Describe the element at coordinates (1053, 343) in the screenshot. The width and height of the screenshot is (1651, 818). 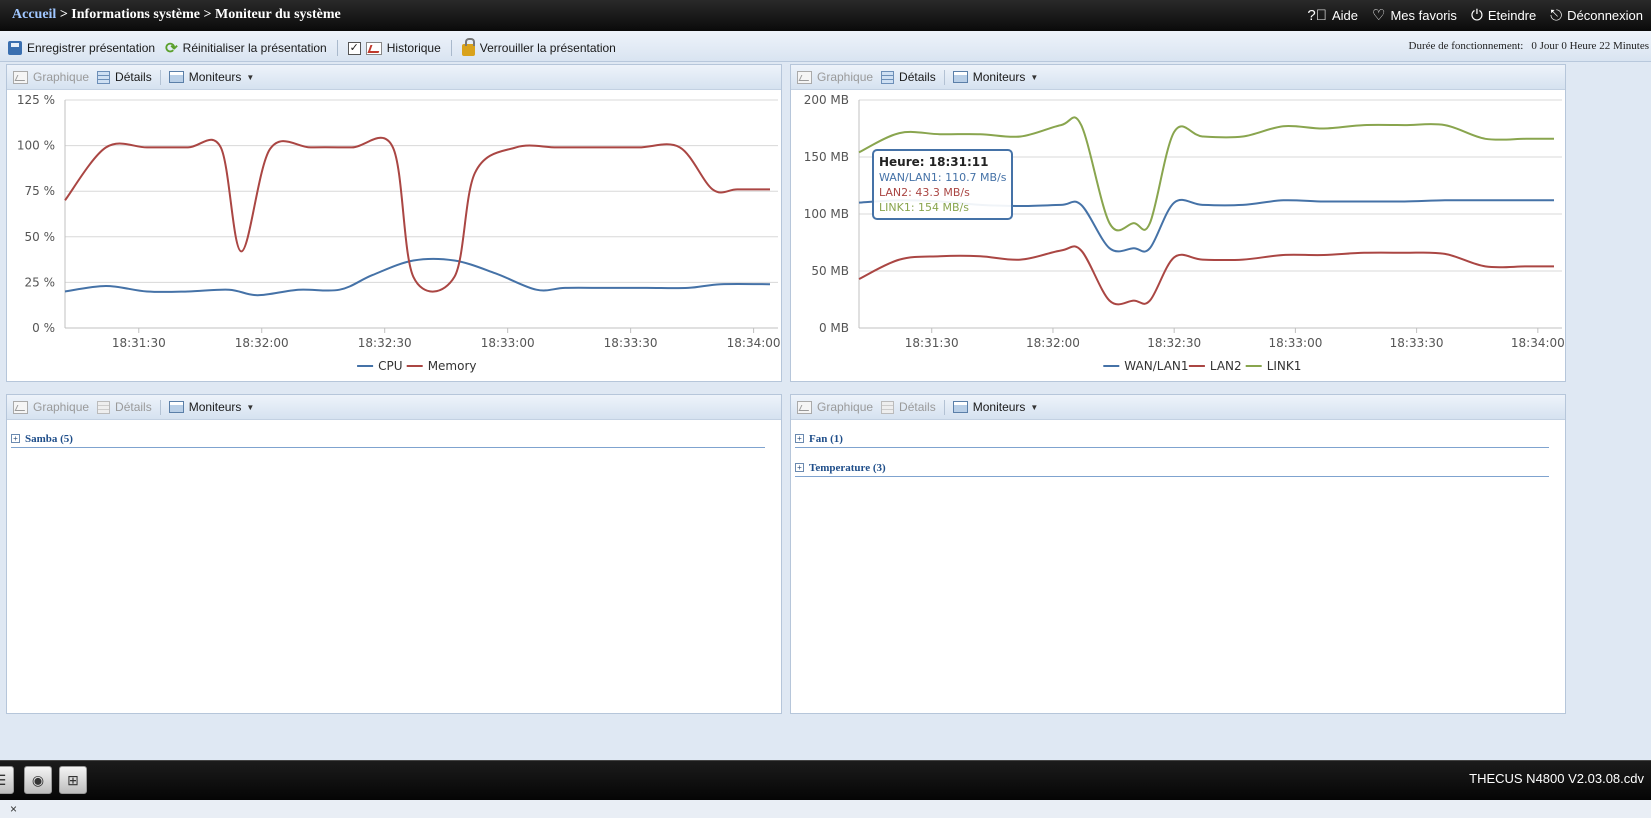
I see `x-tick-label: 18:32:00` at that location.